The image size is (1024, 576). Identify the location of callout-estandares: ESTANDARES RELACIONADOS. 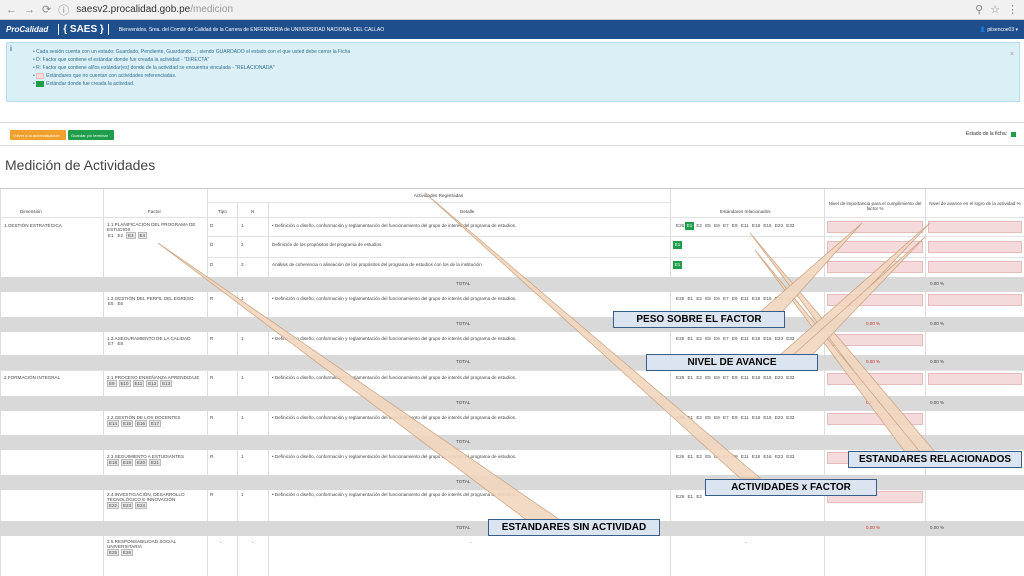
(935, 459).